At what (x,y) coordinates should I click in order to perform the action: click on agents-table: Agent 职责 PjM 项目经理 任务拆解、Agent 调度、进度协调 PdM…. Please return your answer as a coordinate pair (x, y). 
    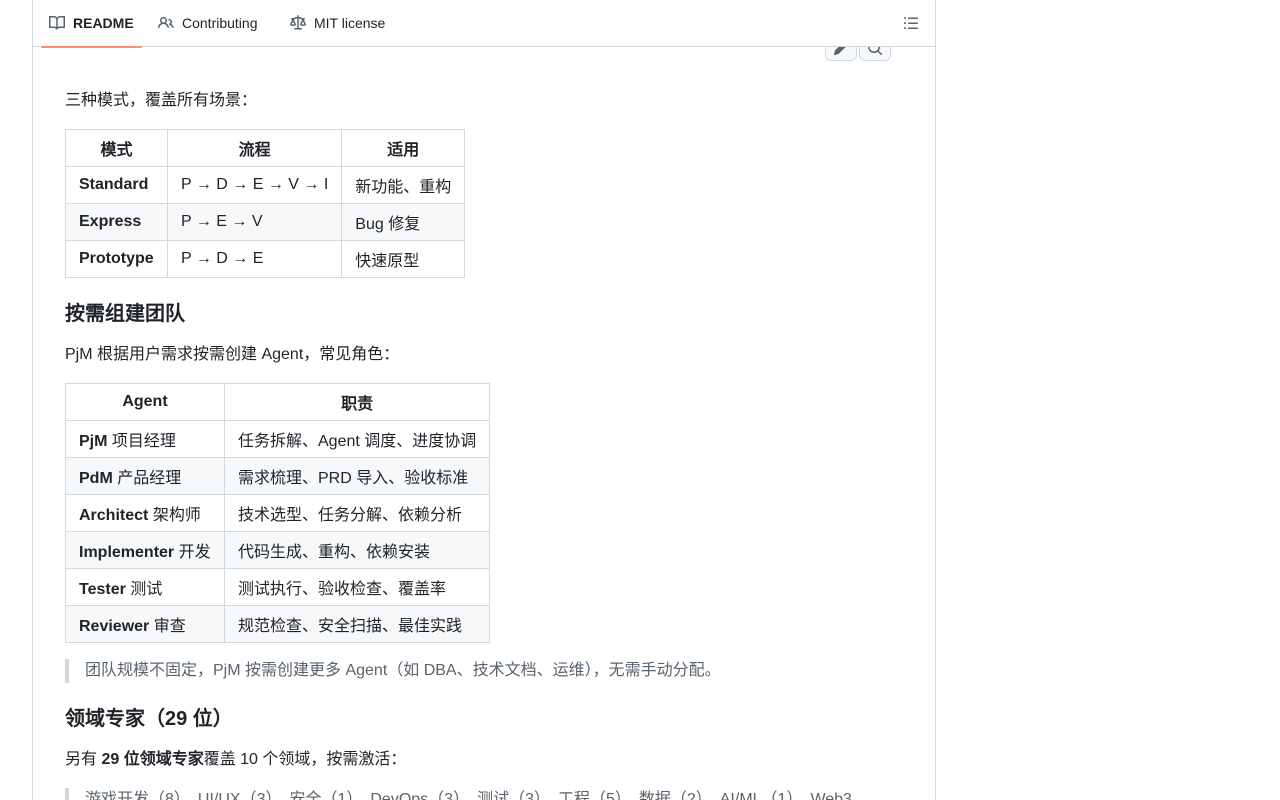
    Looking at the image, I should click on (278, 513).